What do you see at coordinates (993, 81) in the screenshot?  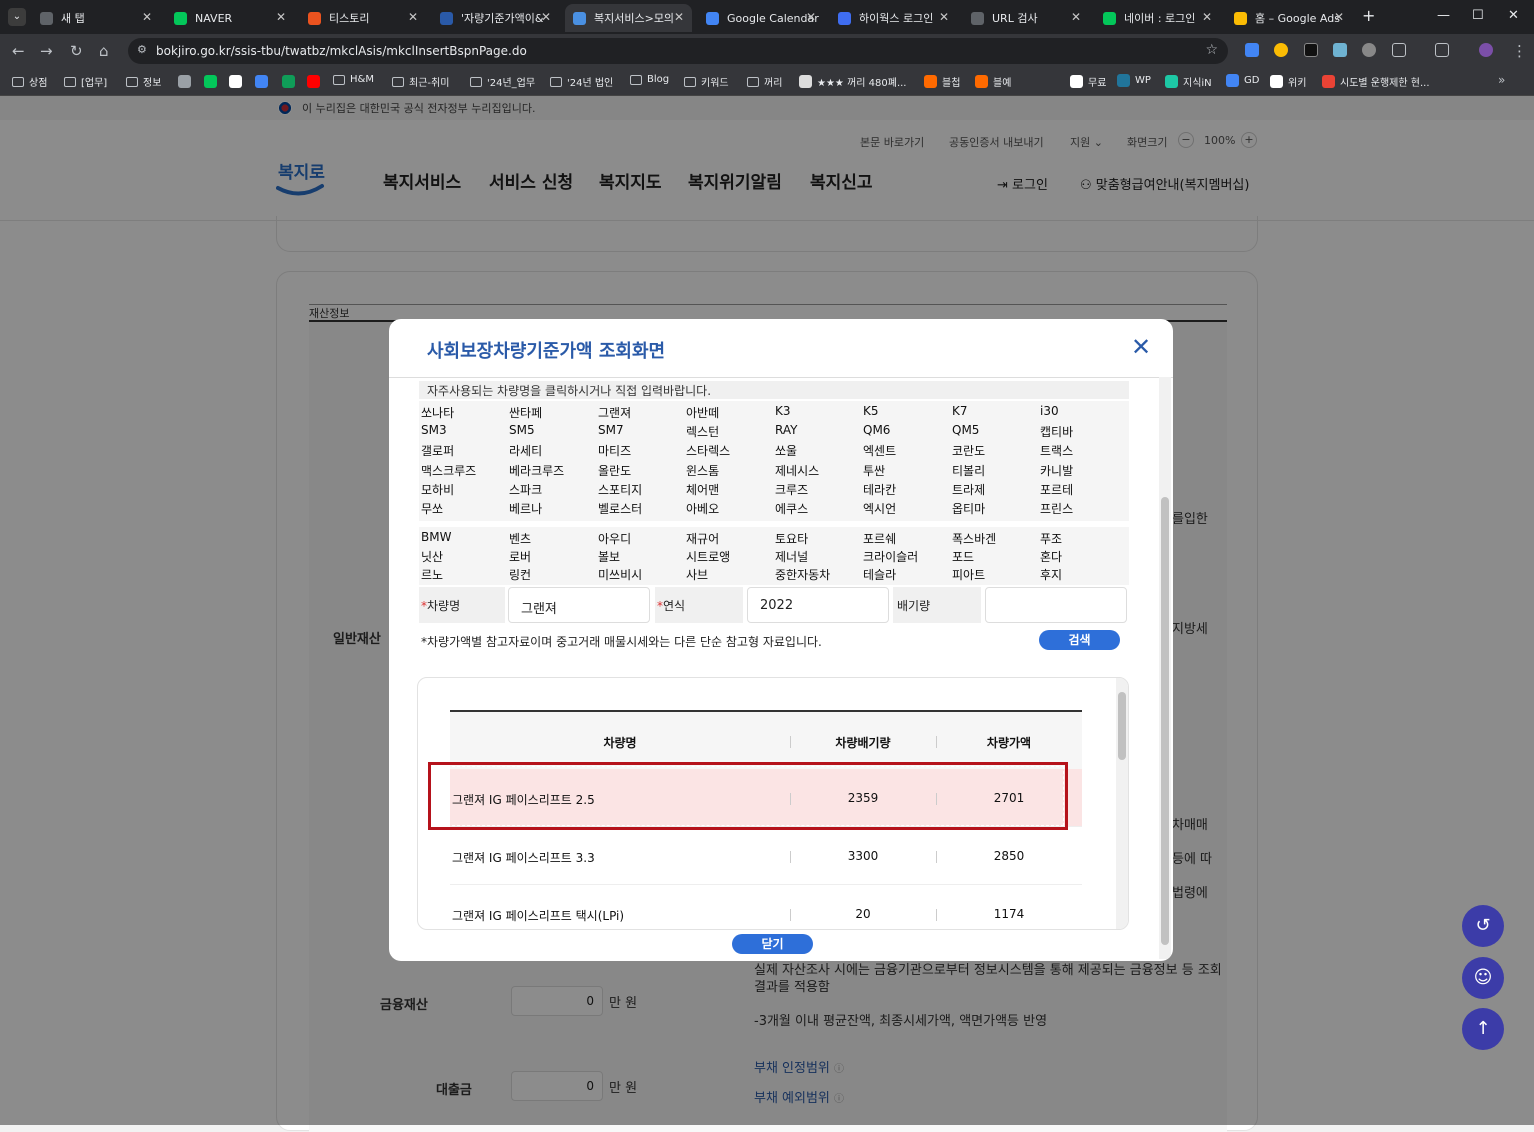 I see `bookmark-item: 블예` at bounding box center [993, 81].